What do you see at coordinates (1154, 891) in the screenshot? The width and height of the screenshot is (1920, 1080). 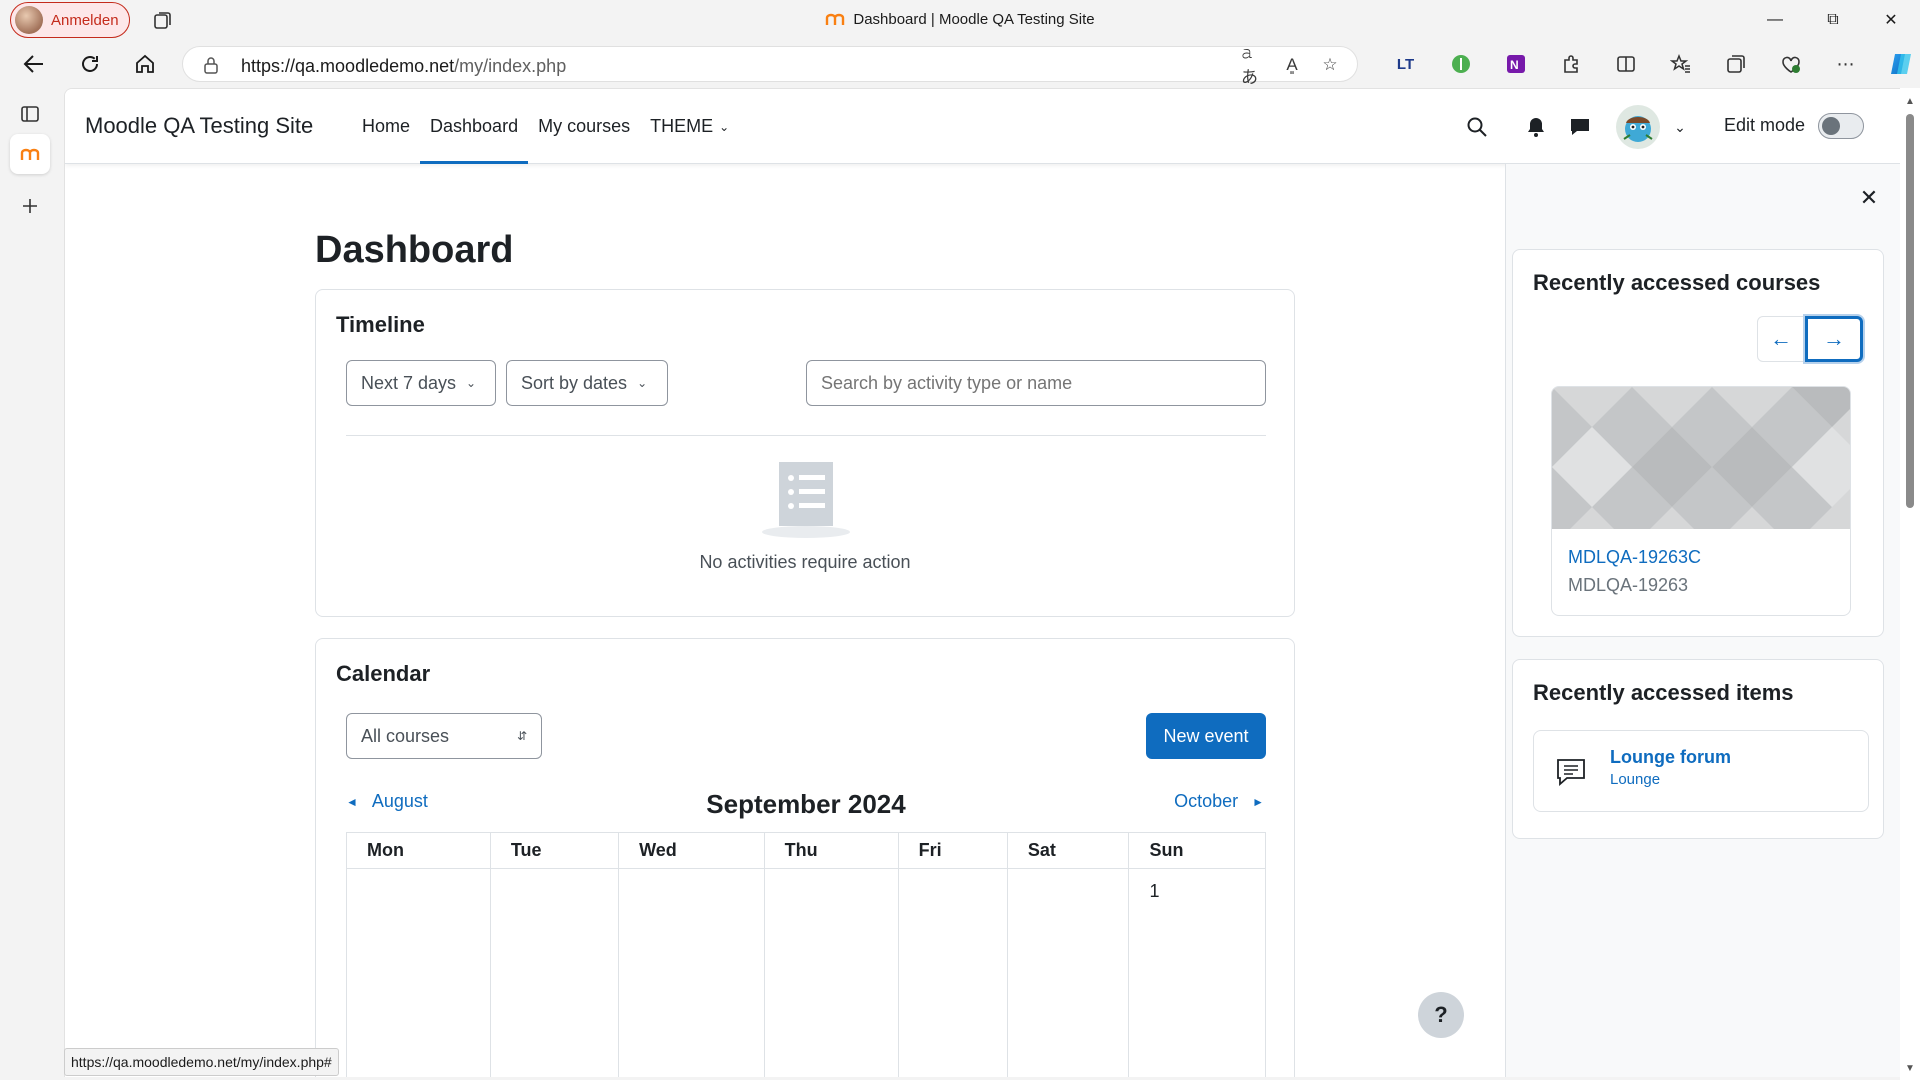 I see `day-number: 1` at bounding box center [1154, 891].